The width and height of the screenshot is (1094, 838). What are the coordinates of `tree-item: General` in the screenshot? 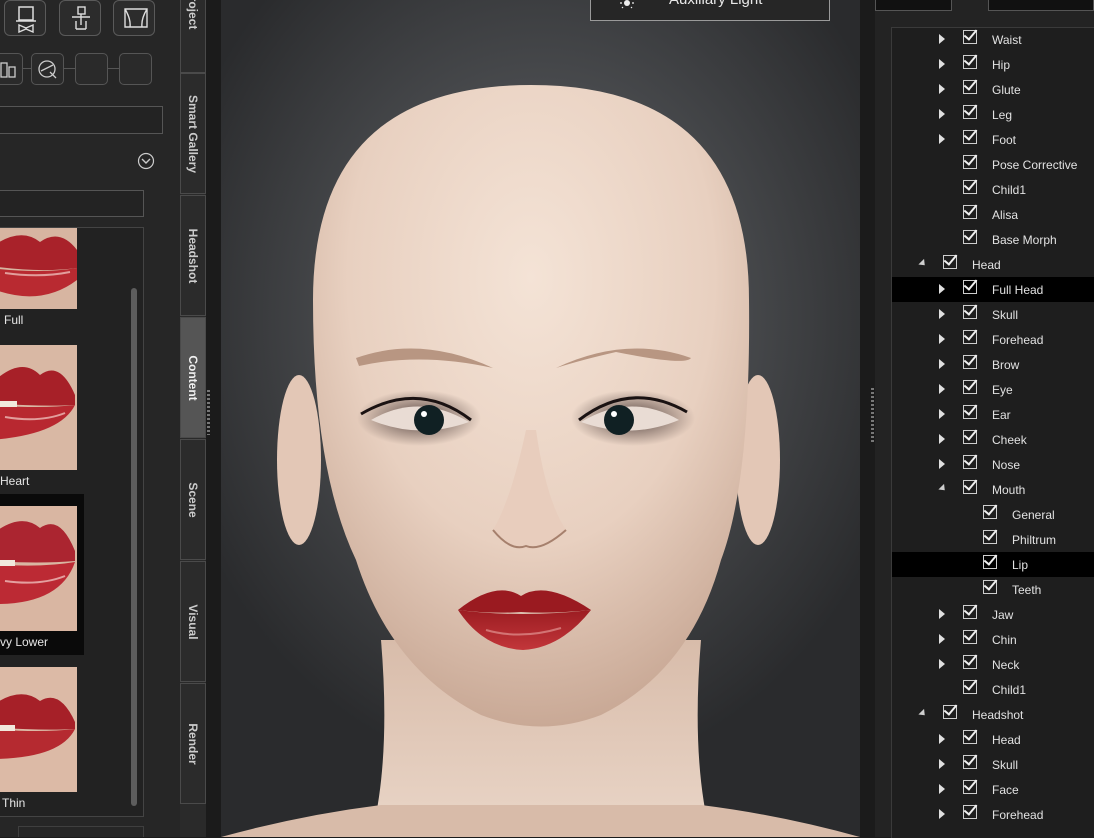 It's located at (993, 514).